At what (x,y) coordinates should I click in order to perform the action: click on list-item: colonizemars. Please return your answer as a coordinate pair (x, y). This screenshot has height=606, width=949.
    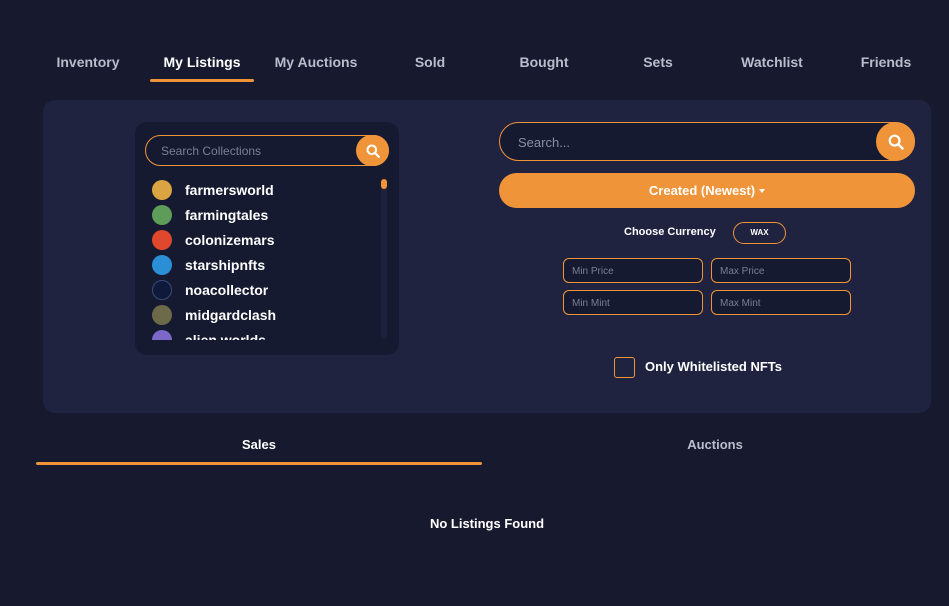
    Looking at the image, I should click on (264, 239).